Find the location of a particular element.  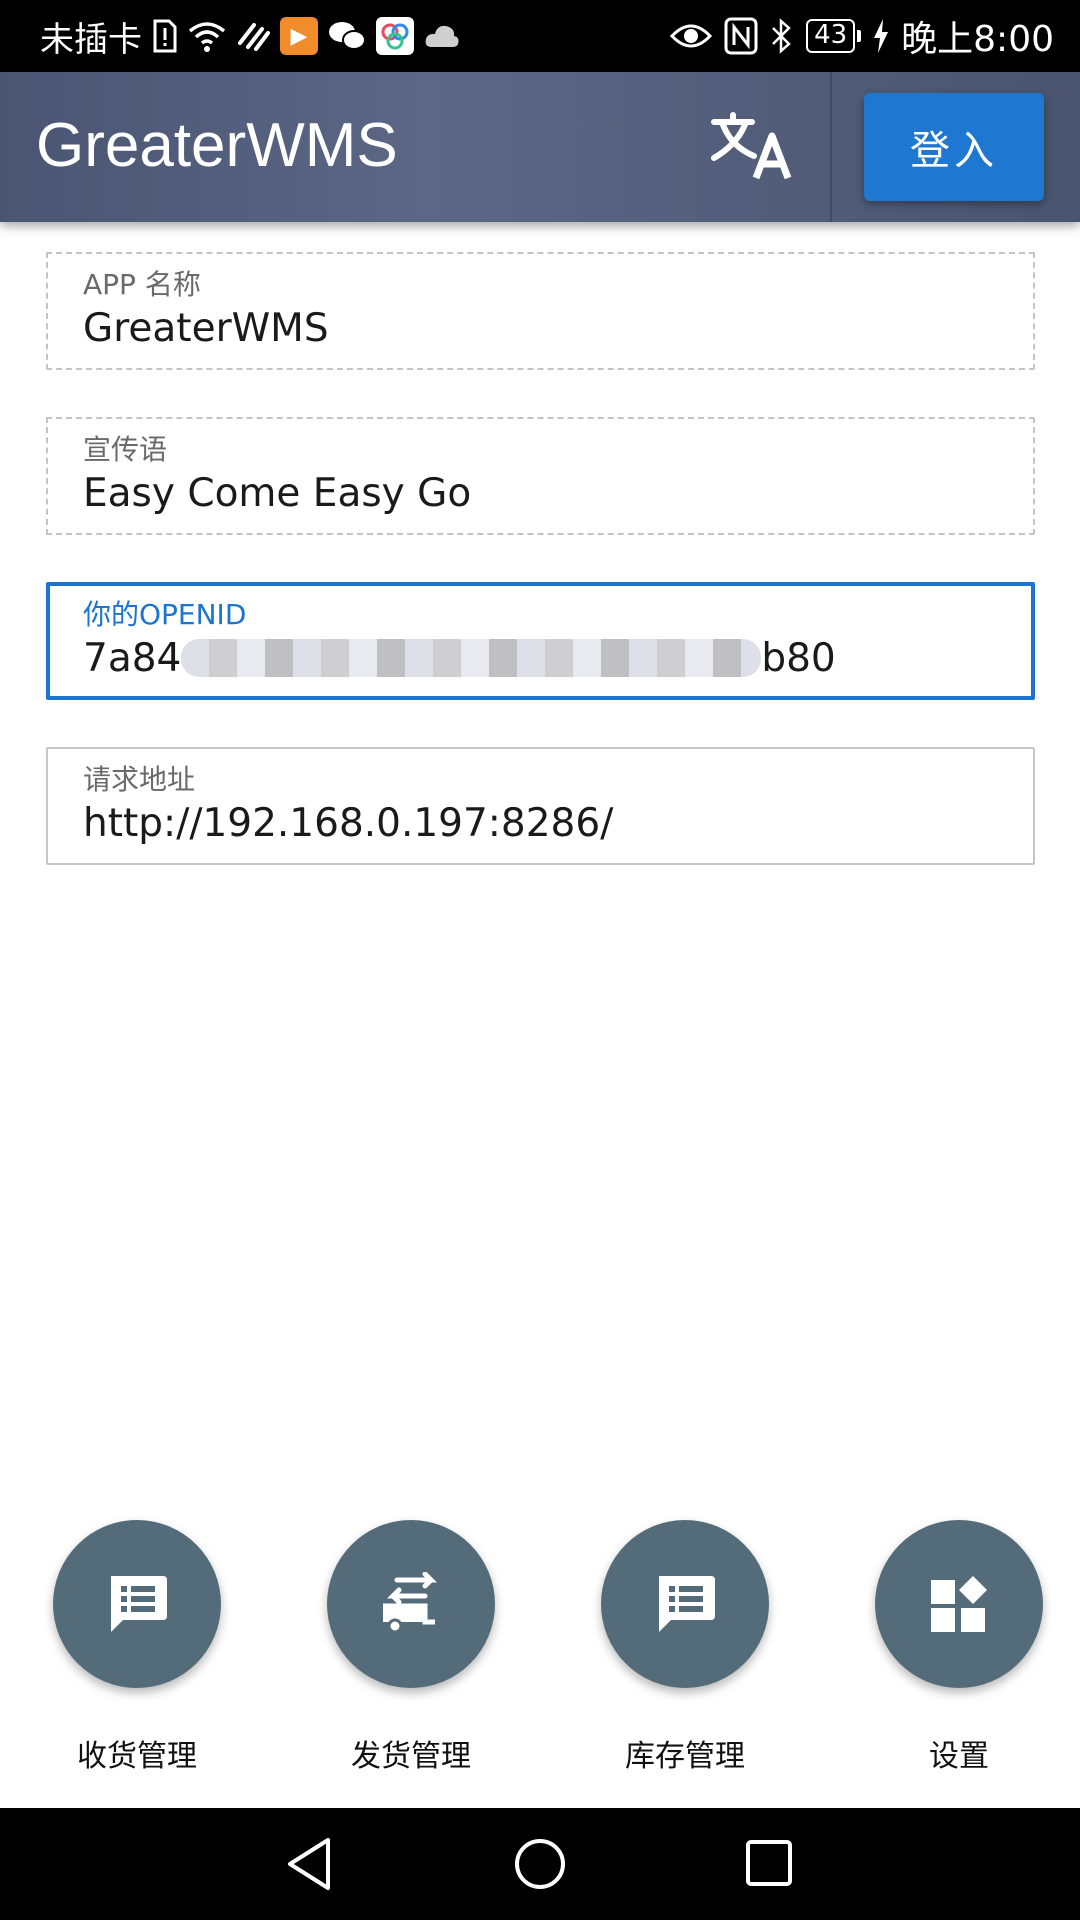

request-url-label: 请求地址 is located at coordinates (139, 779).